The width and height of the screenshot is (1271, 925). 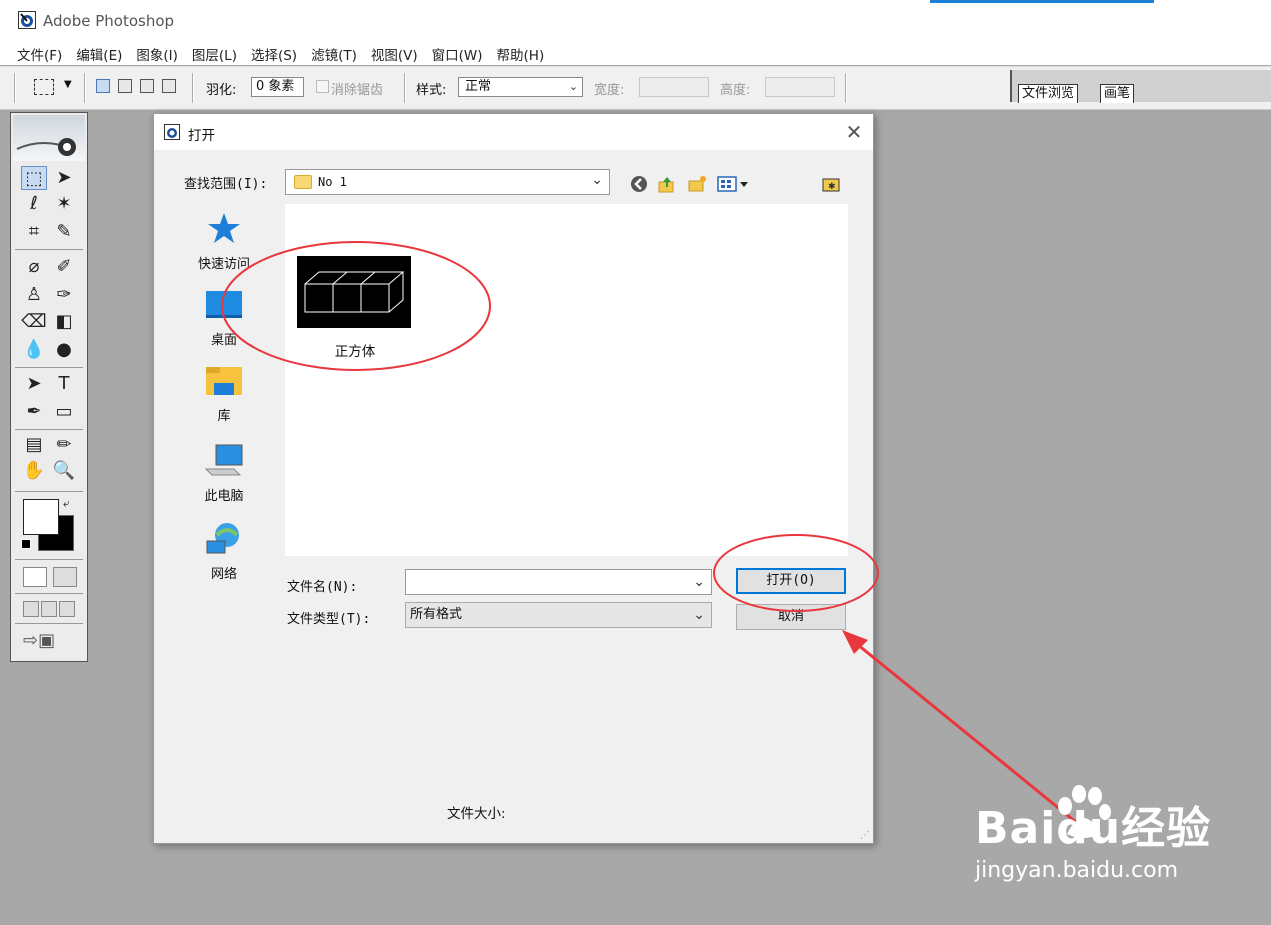 What do you see at coordinates (35, 577) in the screenshot?
I see `standard-mode-icon` at bounding box center [35, 577].